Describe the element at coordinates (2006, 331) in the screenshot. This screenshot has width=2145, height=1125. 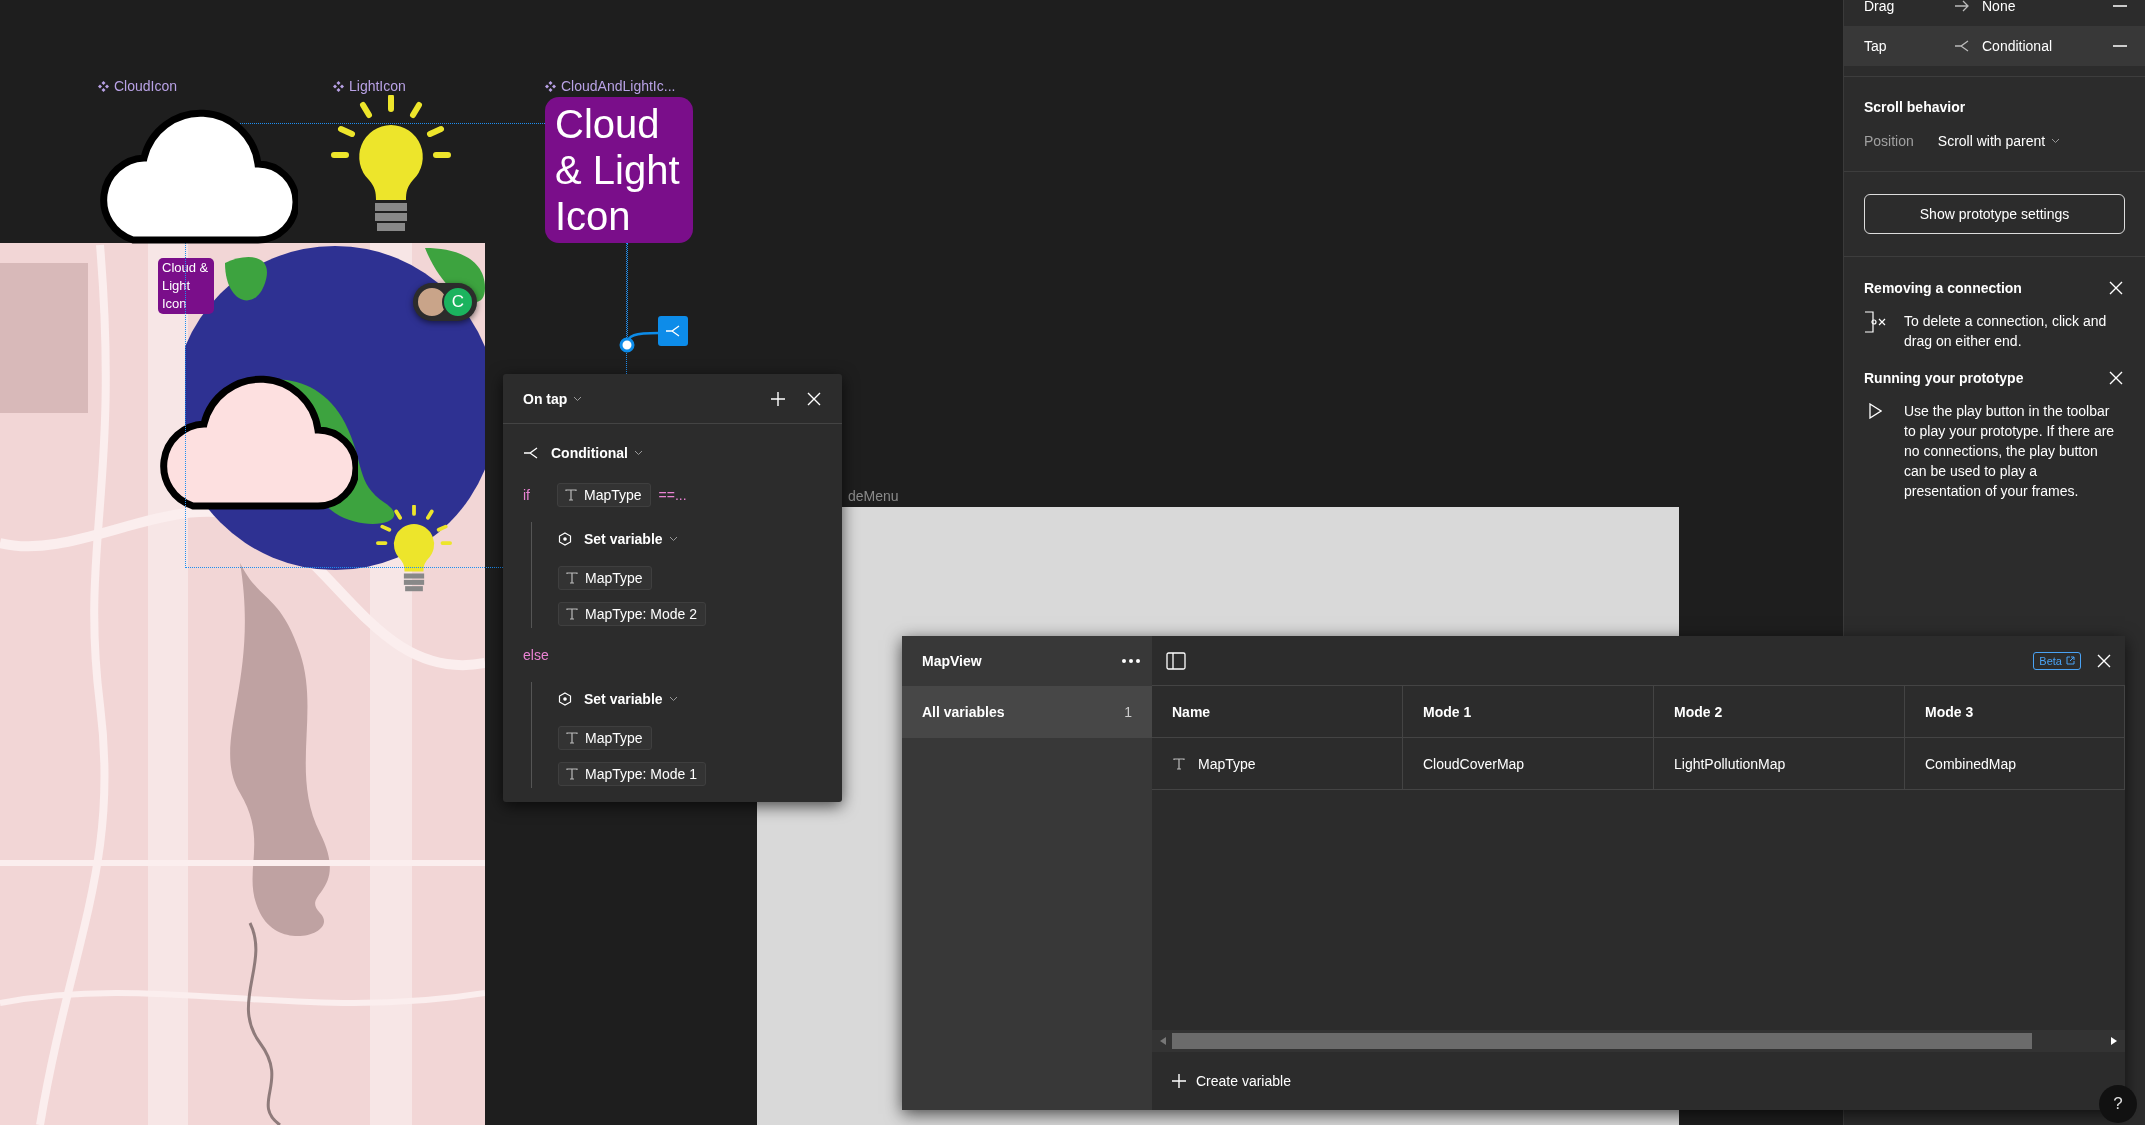
I see `tip-text: To delete a connection, click and drag on either end.` at that location.